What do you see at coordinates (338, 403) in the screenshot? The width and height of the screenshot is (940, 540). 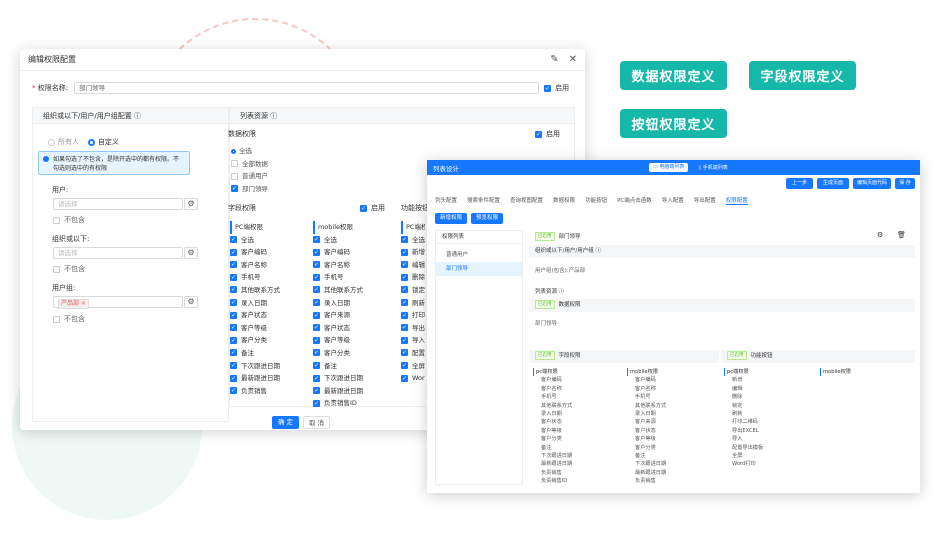 I see `mobile-field-checkbox: ✓ 负责销售ID` at bounding box center [338, 403].